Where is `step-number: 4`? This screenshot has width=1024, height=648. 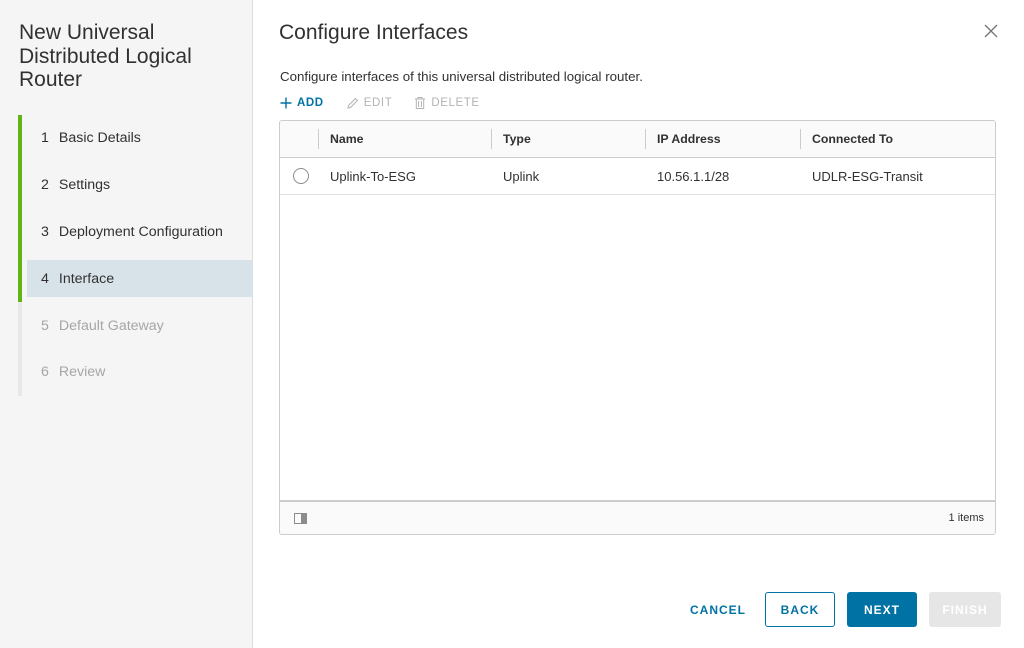 step-number: 4 is located at coordinates (45, 278).